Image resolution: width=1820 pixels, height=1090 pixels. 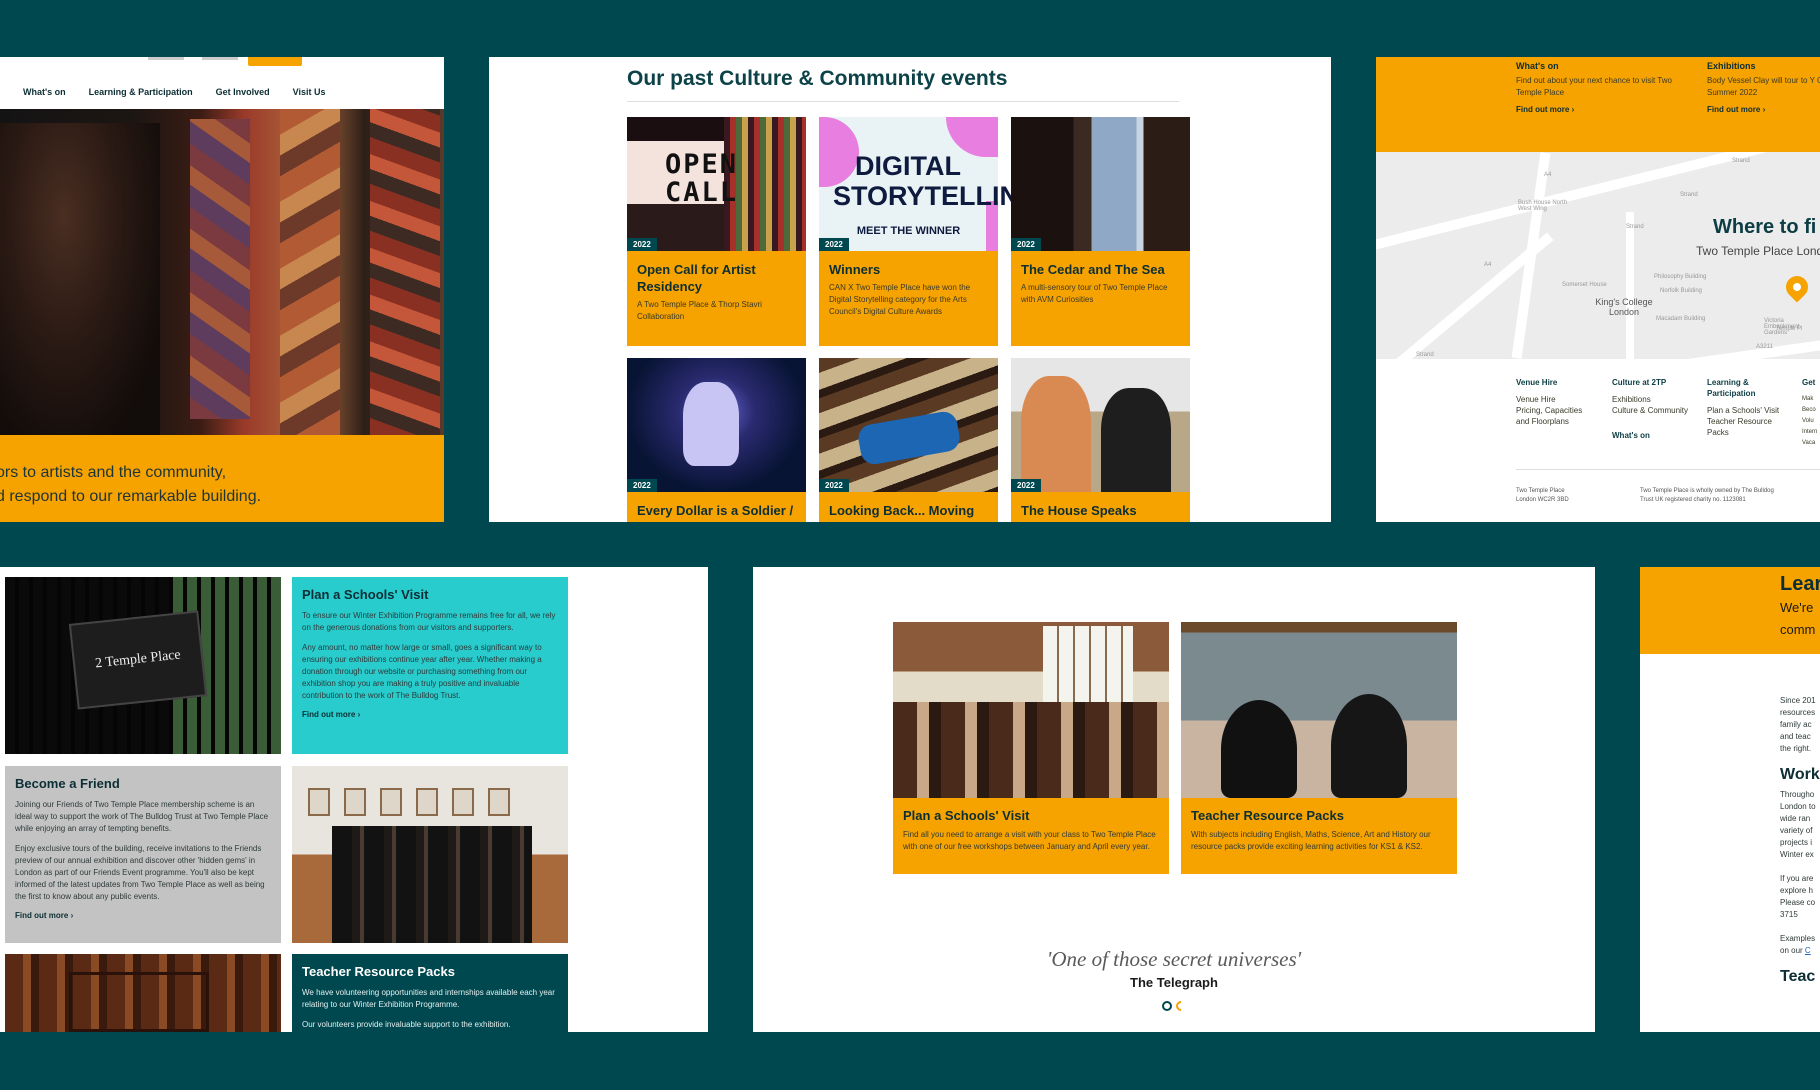 I want to click on footer-link: Plan a Schools' Visit, so click(x=1750, y=410).